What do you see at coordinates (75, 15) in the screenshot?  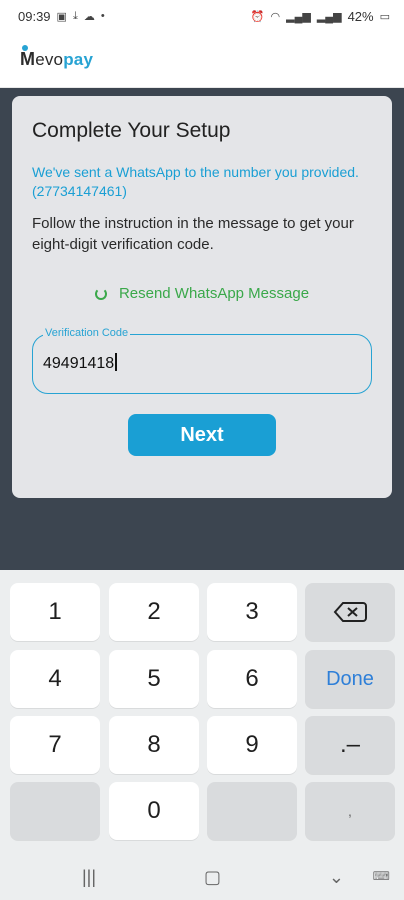 I see `download-icon: ⤓` at bounding box center [75, 15].